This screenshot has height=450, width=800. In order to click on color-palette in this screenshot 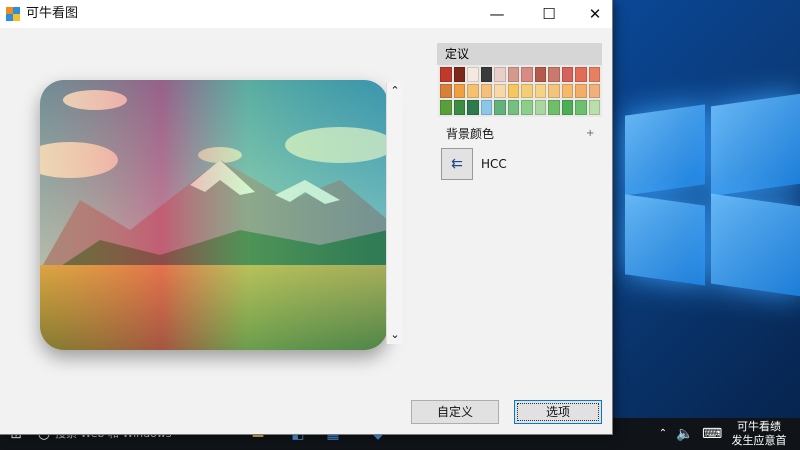, I will do `click(520, 91)`.